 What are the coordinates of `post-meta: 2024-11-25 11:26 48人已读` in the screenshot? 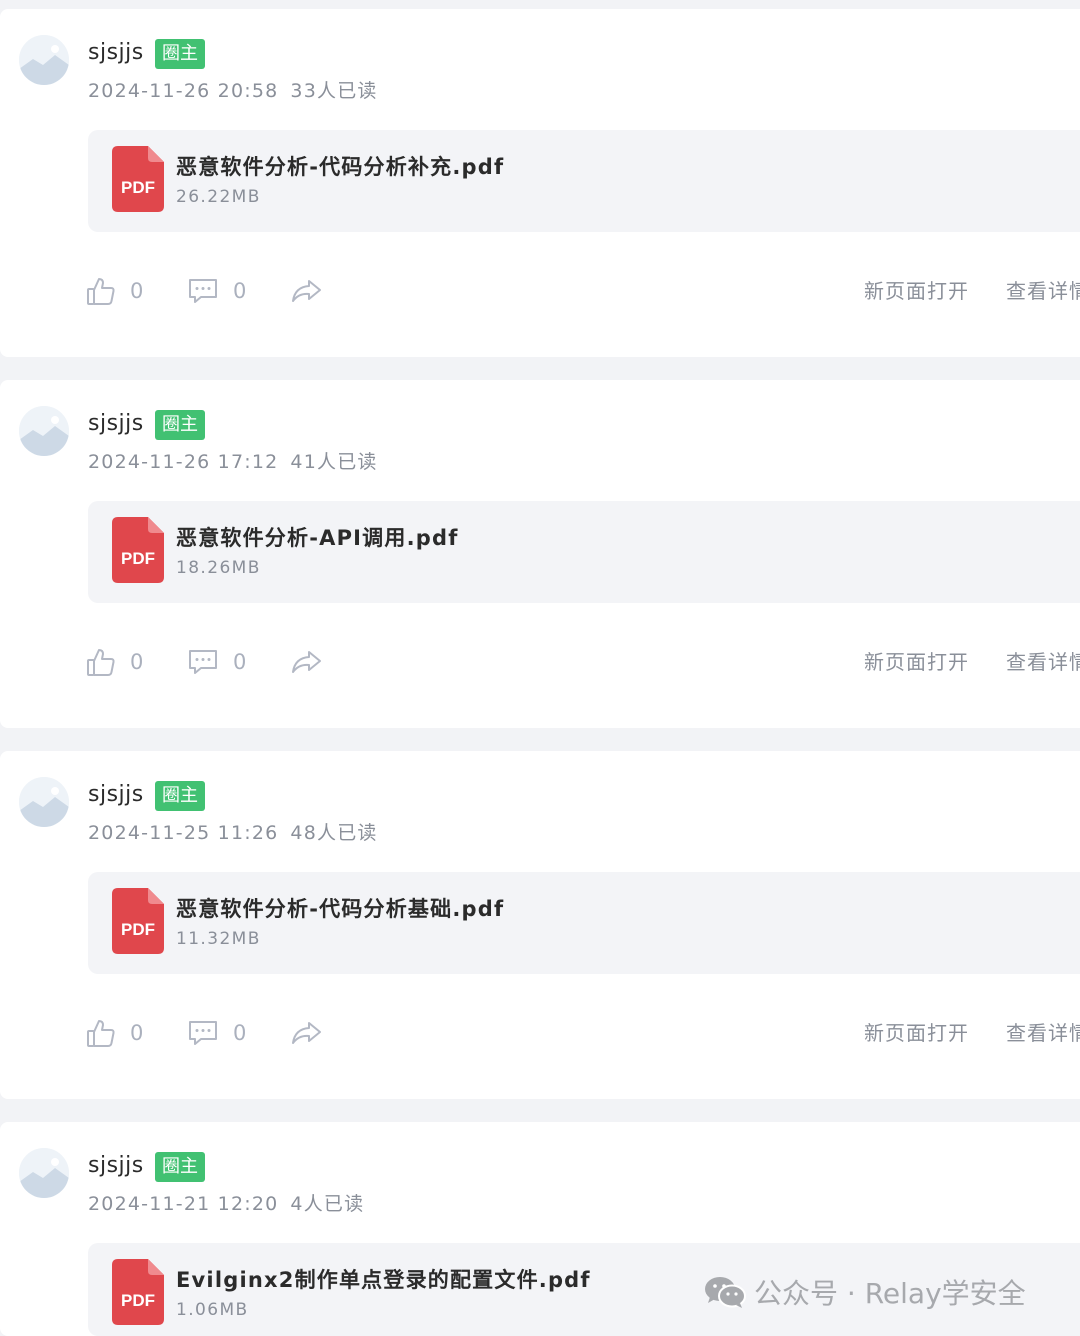 It's located at (233, 833).